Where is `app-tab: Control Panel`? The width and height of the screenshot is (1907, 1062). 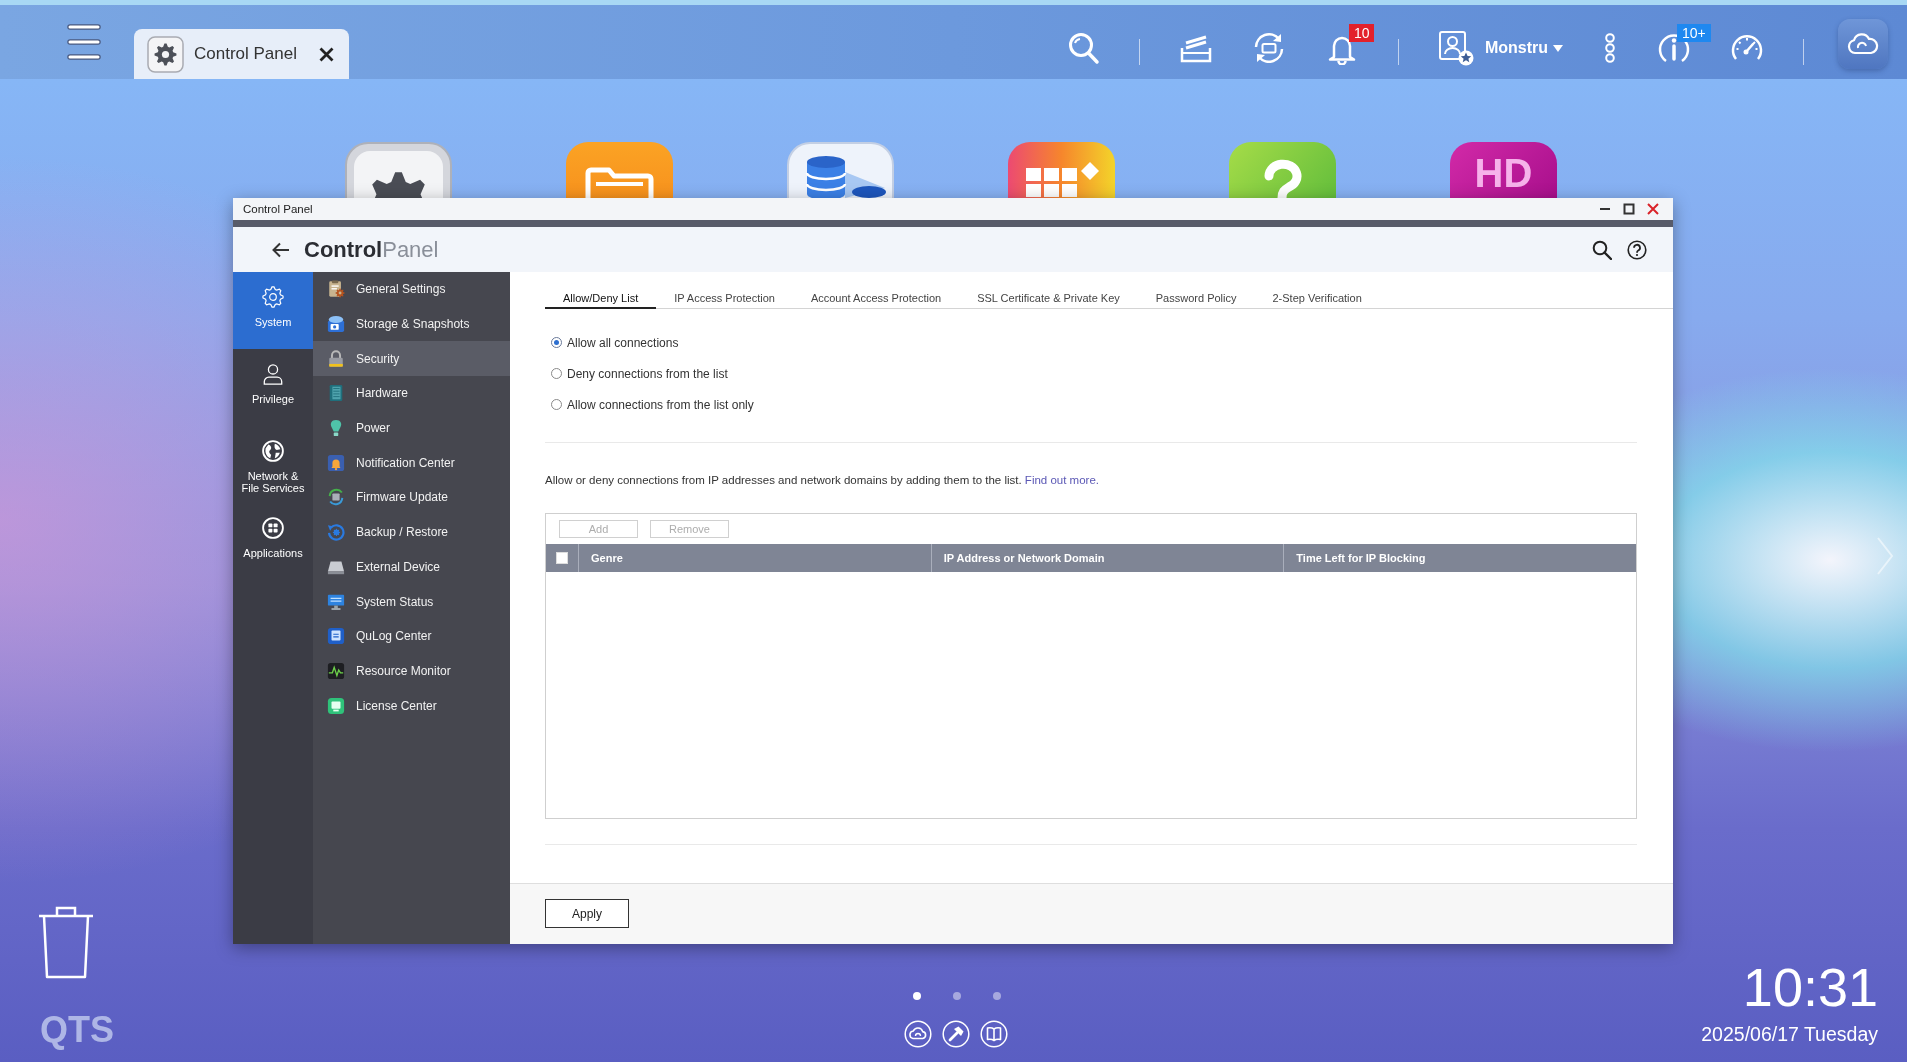 app-tab: Control Panel is located at coordinates (241, 54).